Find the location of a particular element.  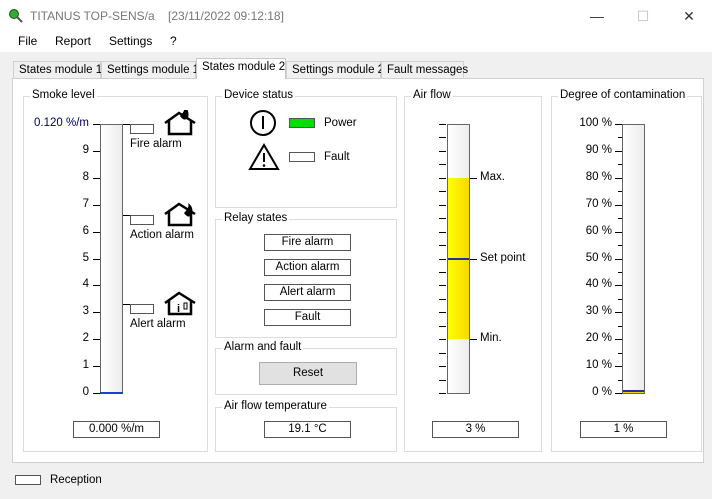

contamination-fill is located at coordinates (633, 391).